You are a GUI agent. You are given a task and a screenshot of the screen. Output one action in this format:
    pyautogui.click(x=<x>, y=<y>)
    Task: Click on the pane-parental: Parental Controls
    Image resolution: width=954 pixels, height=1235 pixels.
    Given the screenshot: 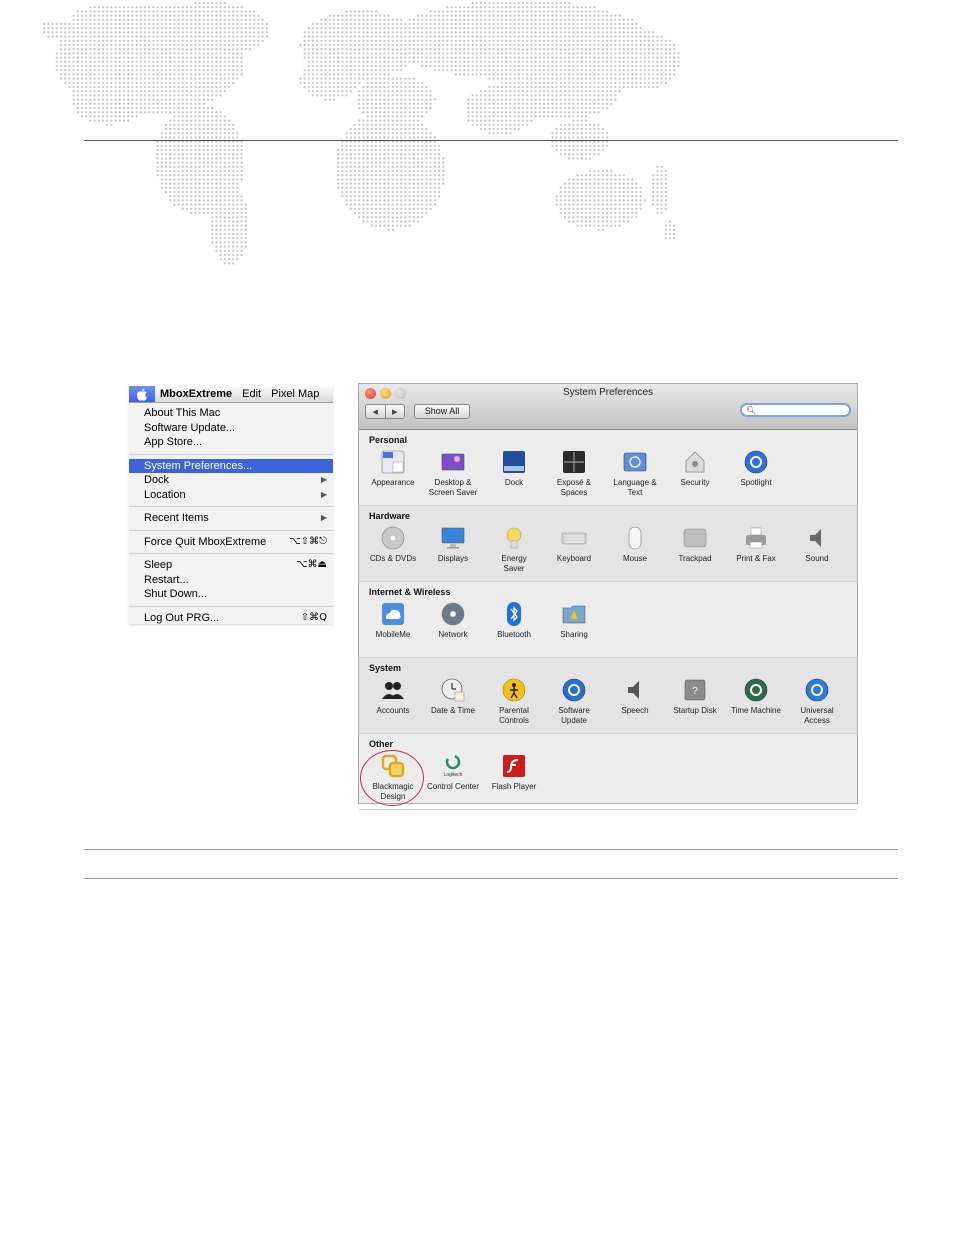 What is the action you would take?
    pyautogui.click(x=514, y=701)
    